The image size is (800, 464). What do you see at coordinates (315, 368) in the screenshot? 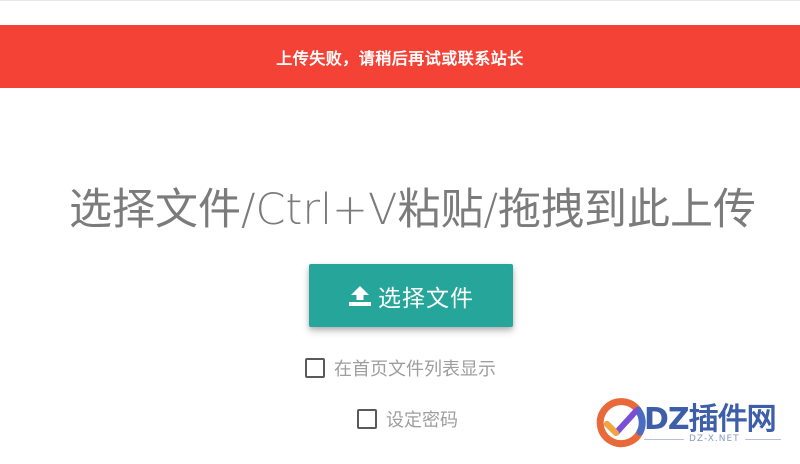
I see `show-on-homepage-checkbox` at bounding box center [315, 368].